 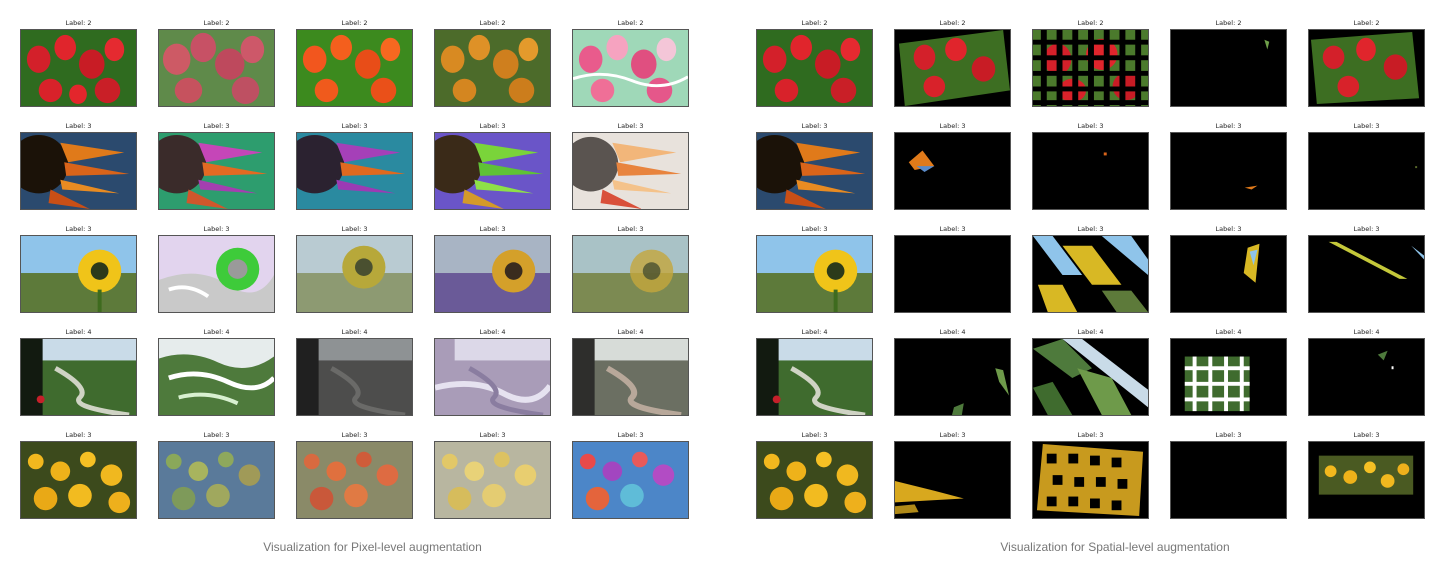 I want to click on valley-path-sliver-image, so click(x=1366, y=377).